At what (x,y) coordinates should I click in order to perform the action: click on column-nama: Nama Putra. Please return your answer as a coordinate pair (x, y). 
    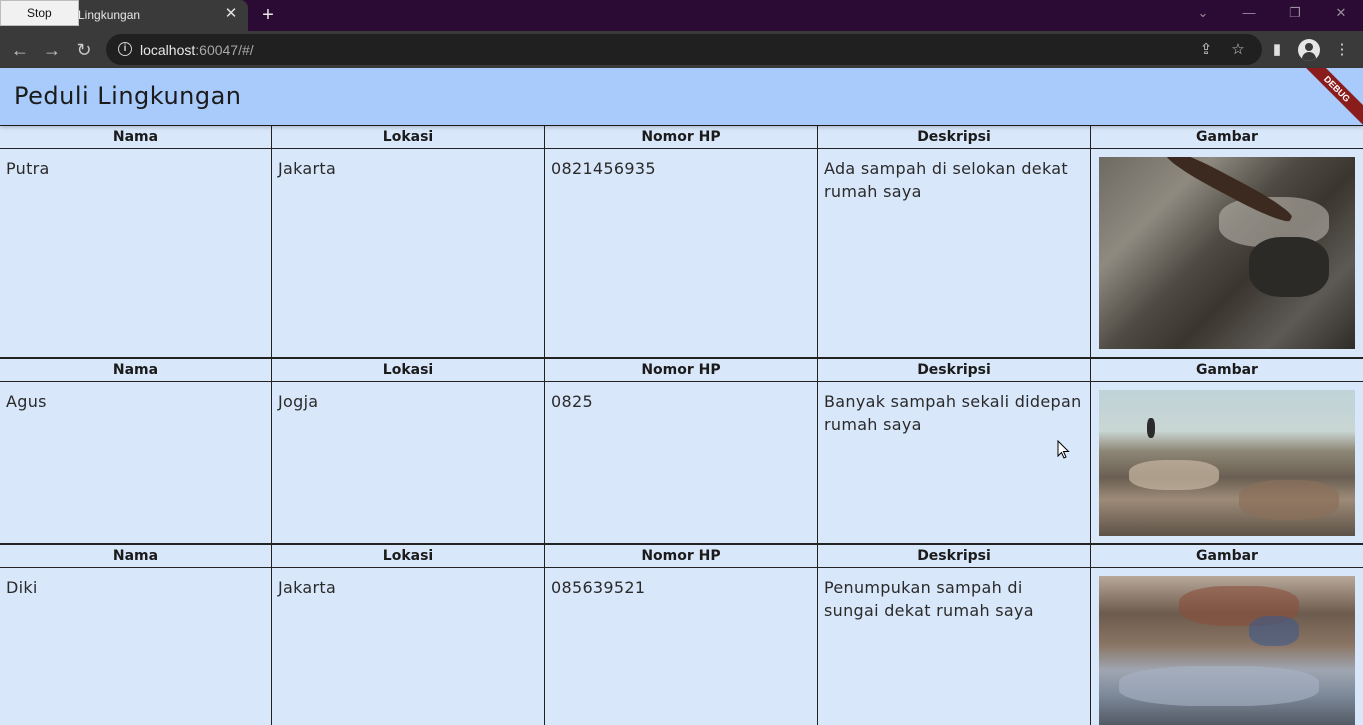
    Looking at the image, I should click on (136, 242).